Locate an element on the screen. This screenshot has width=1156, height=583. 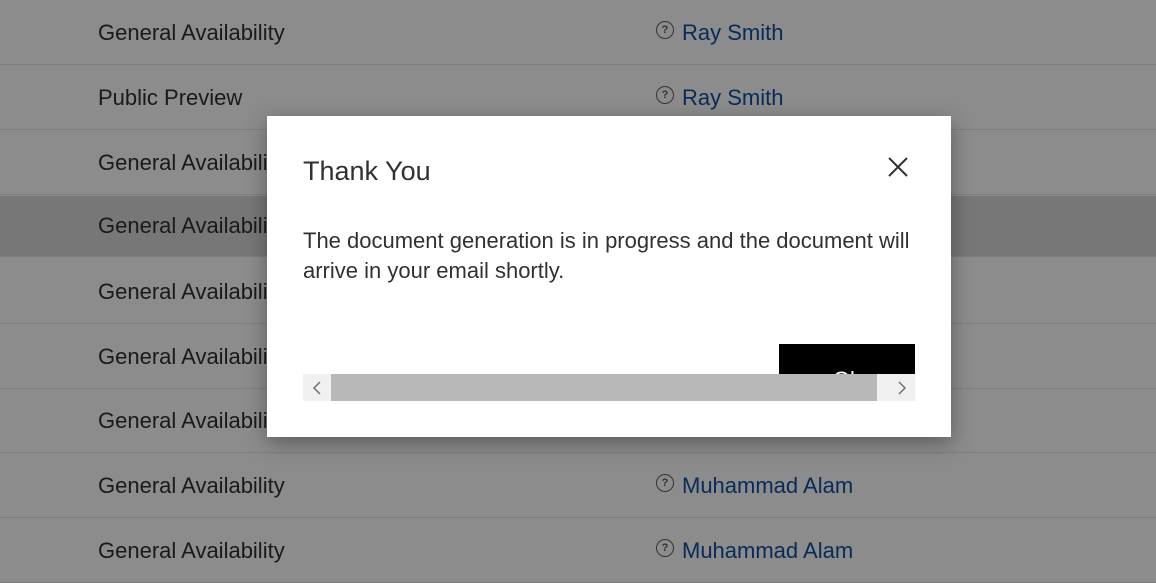
ok-button: Ok is located at coordinates (847, 359).